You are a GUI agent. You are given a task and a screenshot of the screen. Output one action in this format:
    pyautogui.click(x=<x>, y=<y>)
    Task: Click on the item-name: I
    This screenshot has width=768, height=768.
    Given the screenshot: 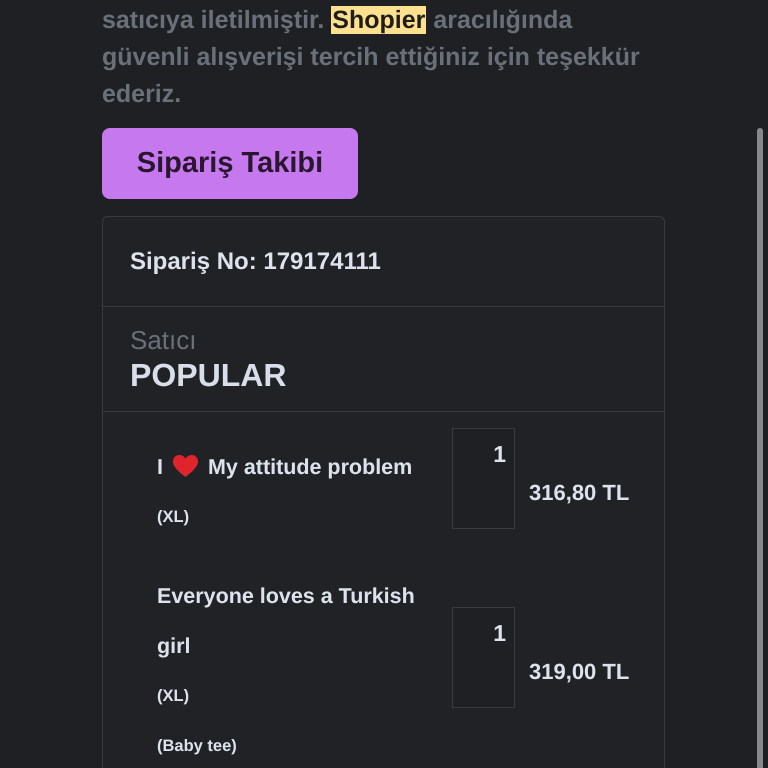 What is the action you would take?
    pyautogui.click(x=160, y=467)
    